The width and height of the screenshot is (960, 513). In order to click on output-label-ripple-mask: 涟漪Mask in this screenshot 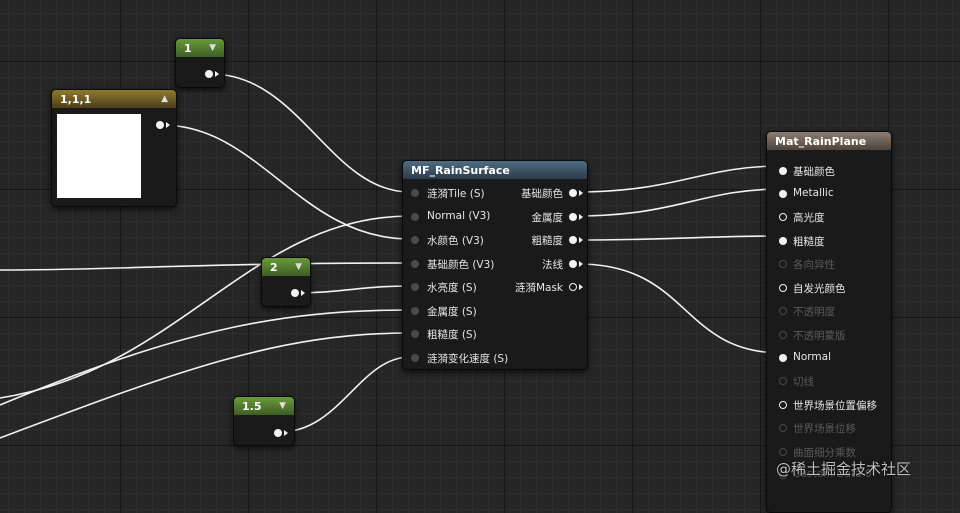, I will do `click(538, 288)`.